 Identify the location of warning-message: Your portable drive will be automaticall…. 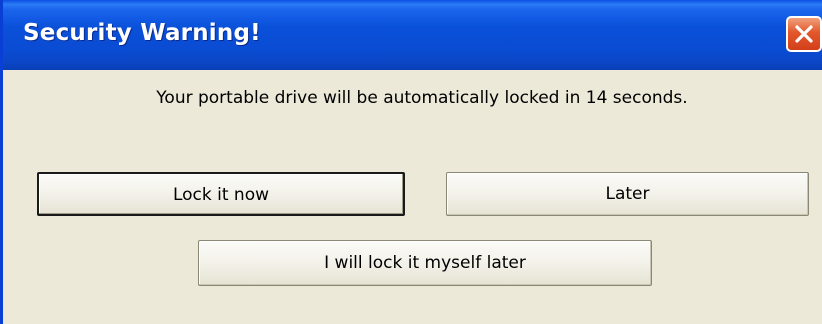
(422, 98).